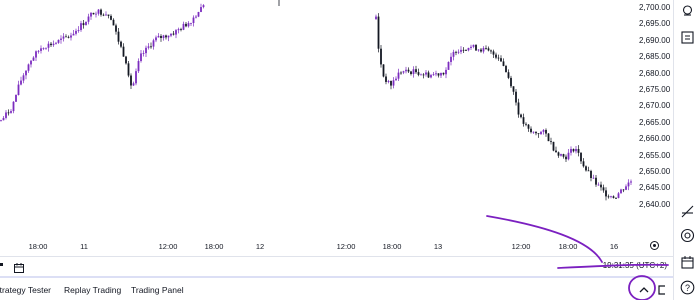 The height and width of the screenshot is (302, 700). What do you see at coordinates (157, 290) in the screenshot?
I see `tab-trading-panel: Trading Panel` at bounding box center [157, 290].